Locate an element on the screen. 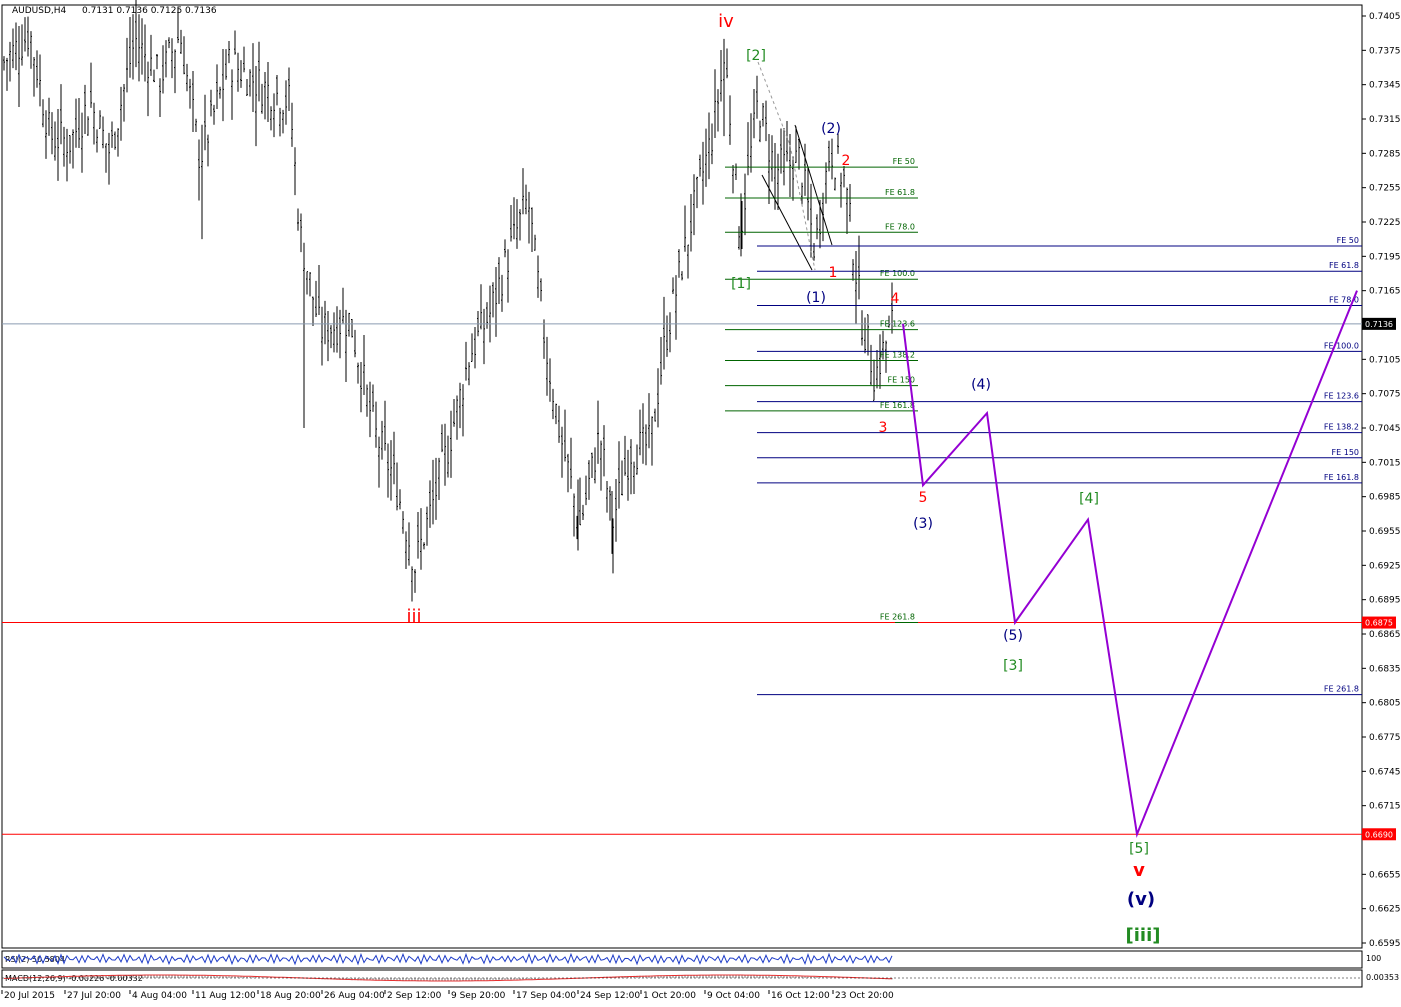 This screenshot has height=1007, width=1401. y-tick-label: 0.7405 is located at coordinates (1385, 17).